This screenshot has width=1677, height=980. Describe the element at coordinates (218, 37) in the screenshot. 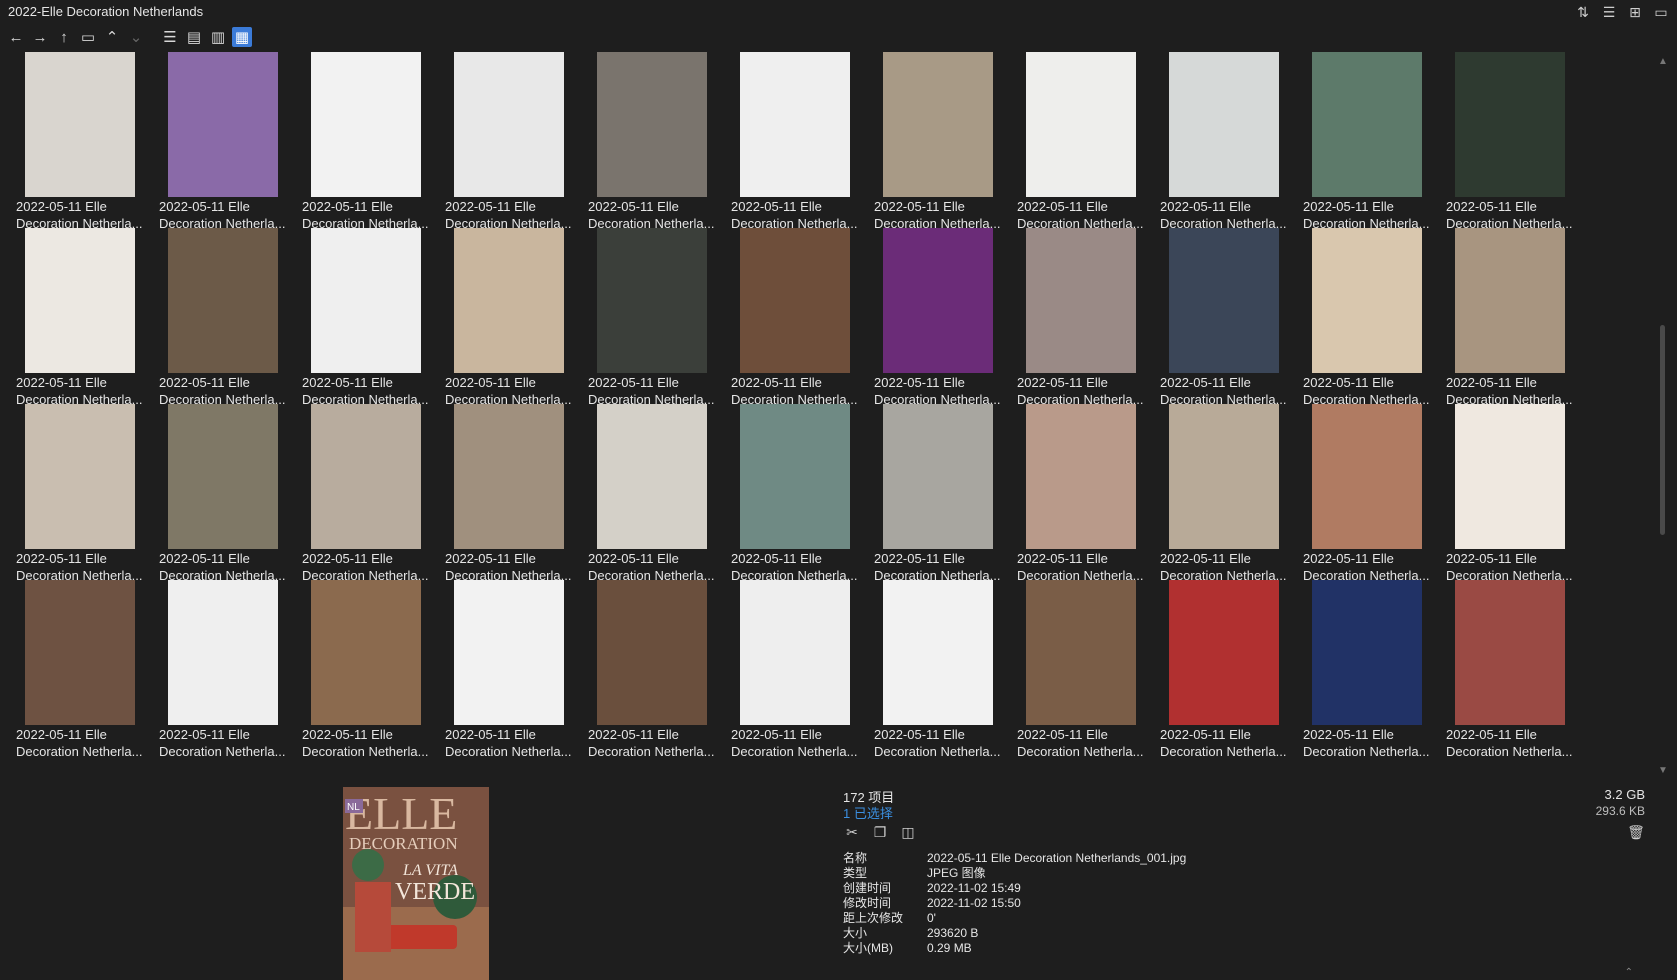

I see `details-view-icon: ▥` at that location.